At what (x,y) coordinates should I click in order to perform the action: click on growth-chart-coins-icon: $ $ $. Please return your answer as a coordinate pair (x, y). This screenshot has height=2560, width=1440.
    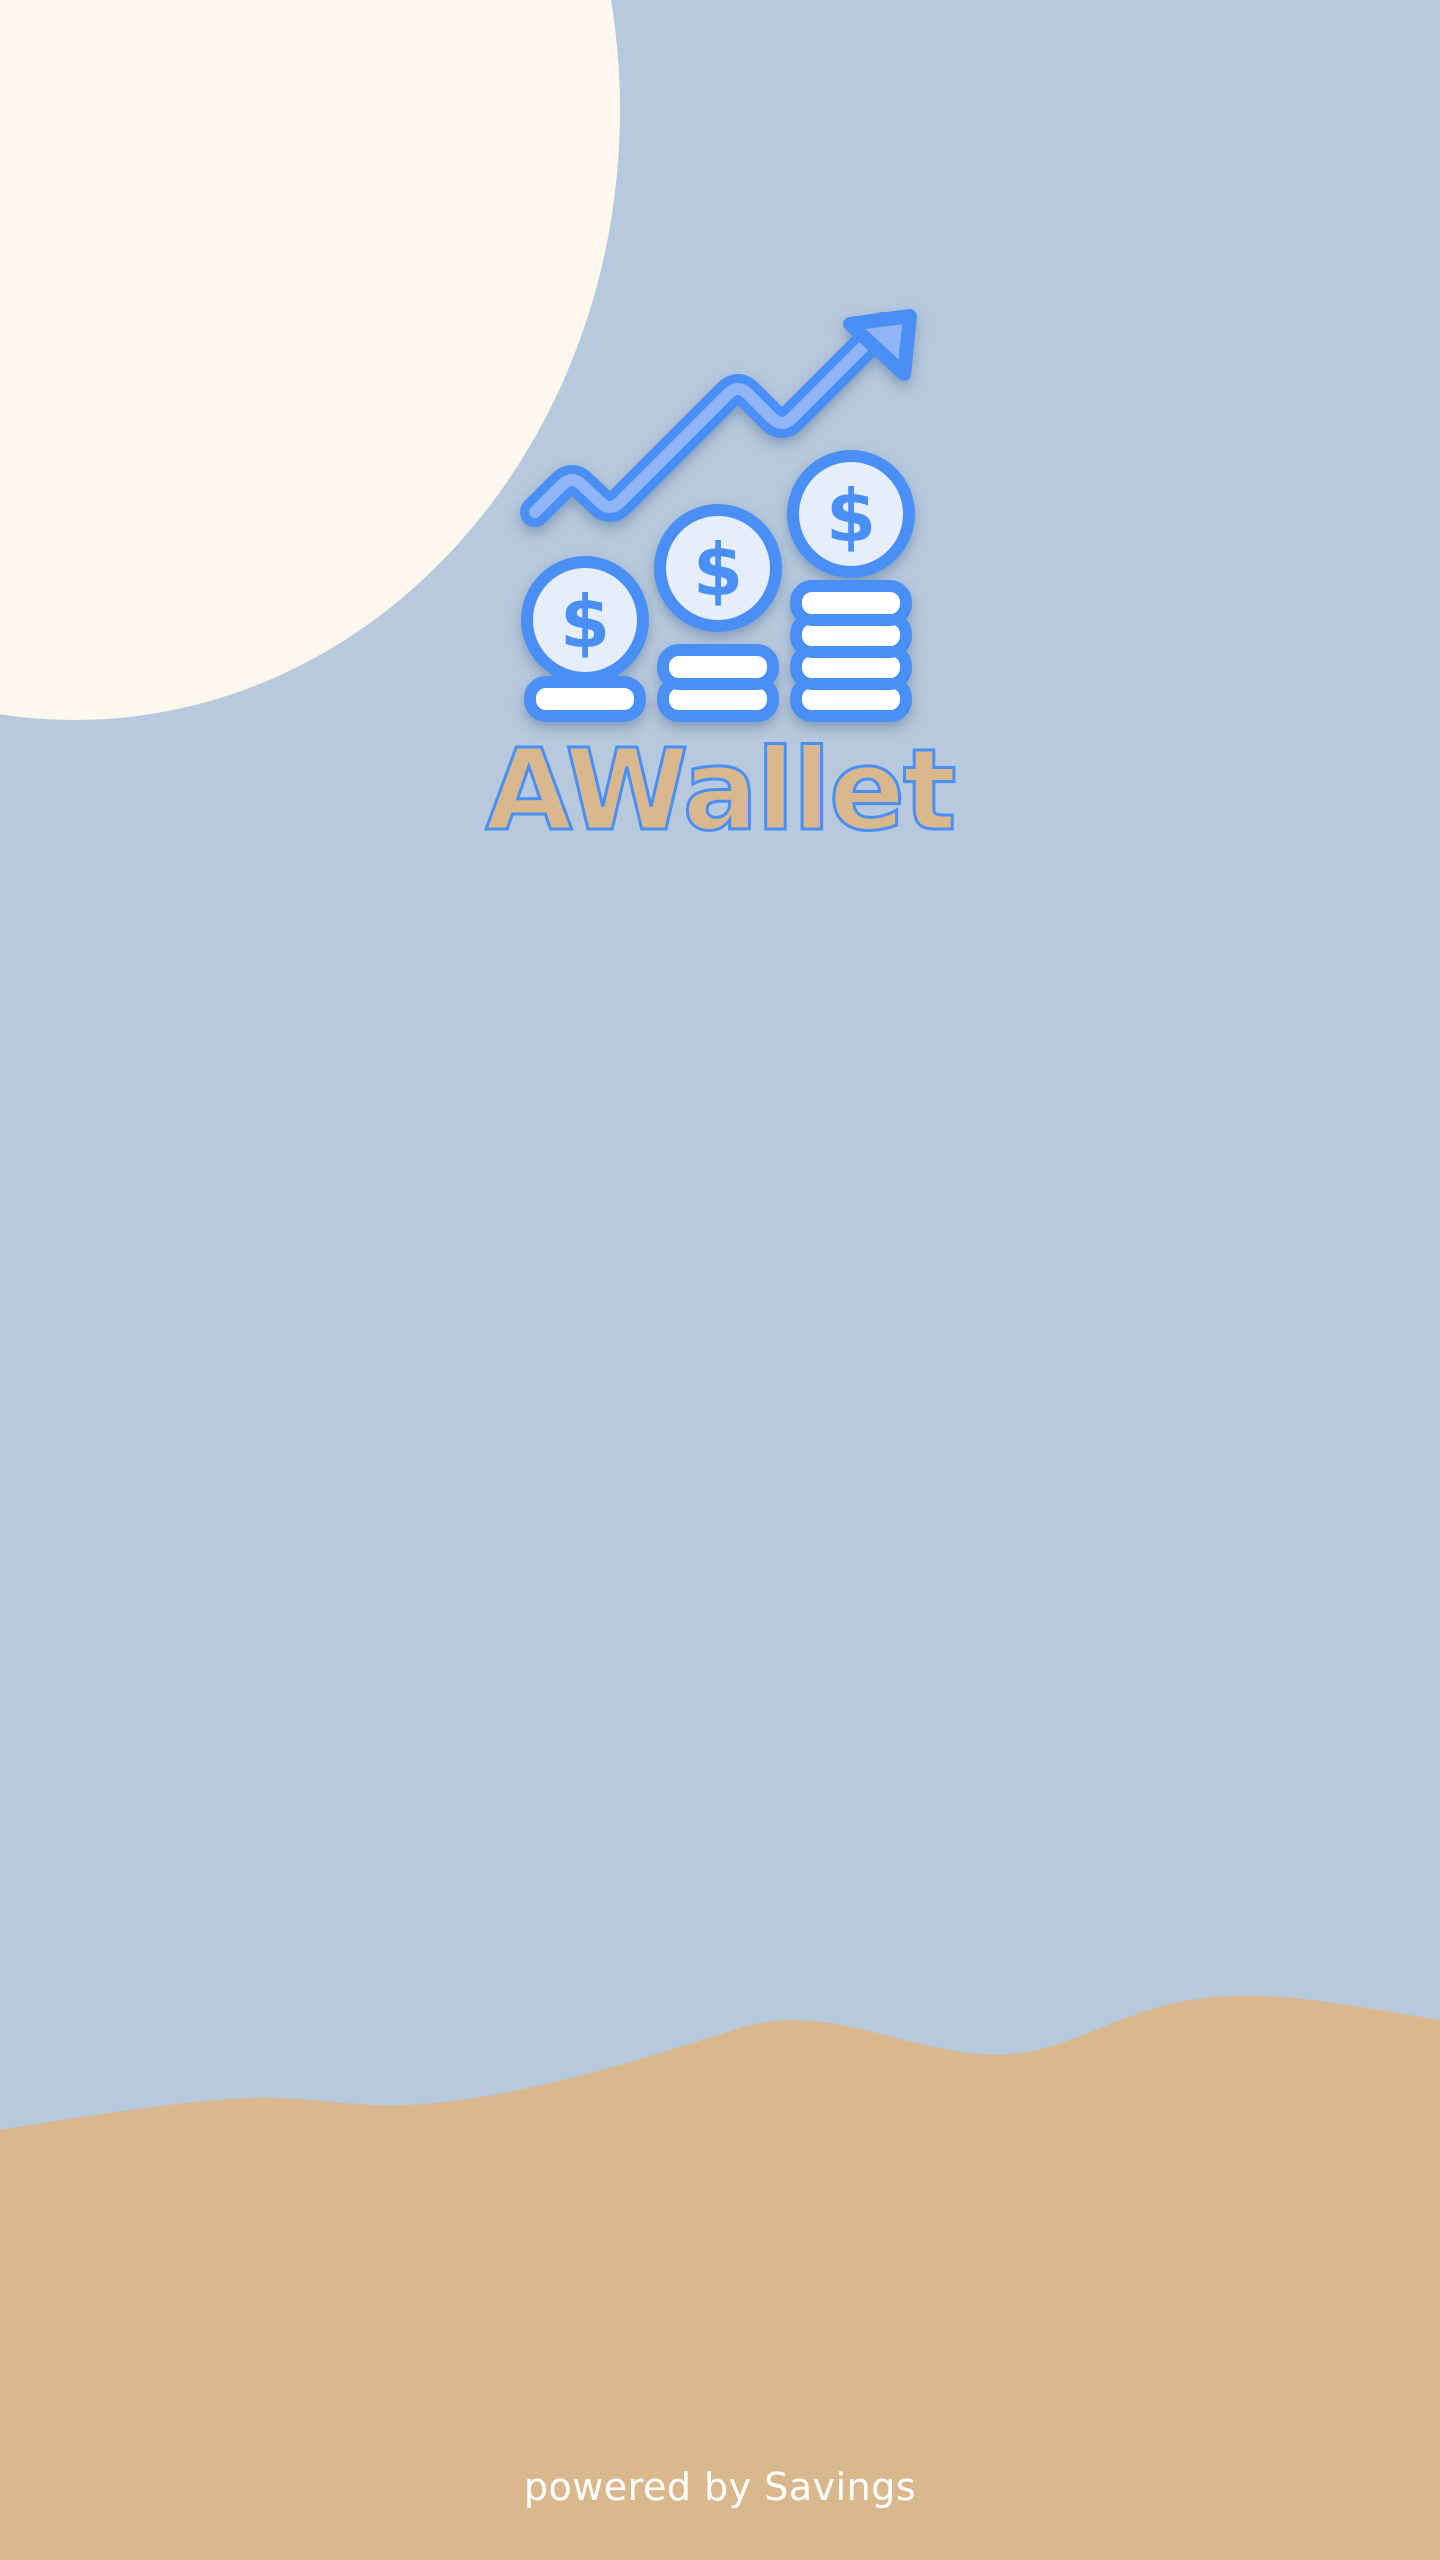
    Looking at the image, I should click on (718, 515).